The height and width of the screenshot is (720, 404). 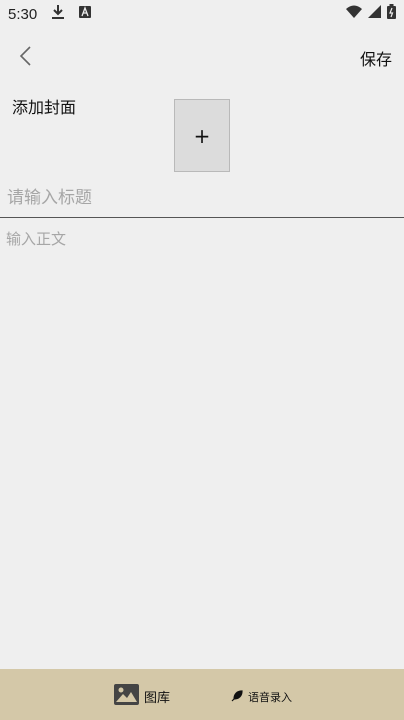 I want to click on bottom-action-bar: 图库 语音录入, so click(x=202, y=694).